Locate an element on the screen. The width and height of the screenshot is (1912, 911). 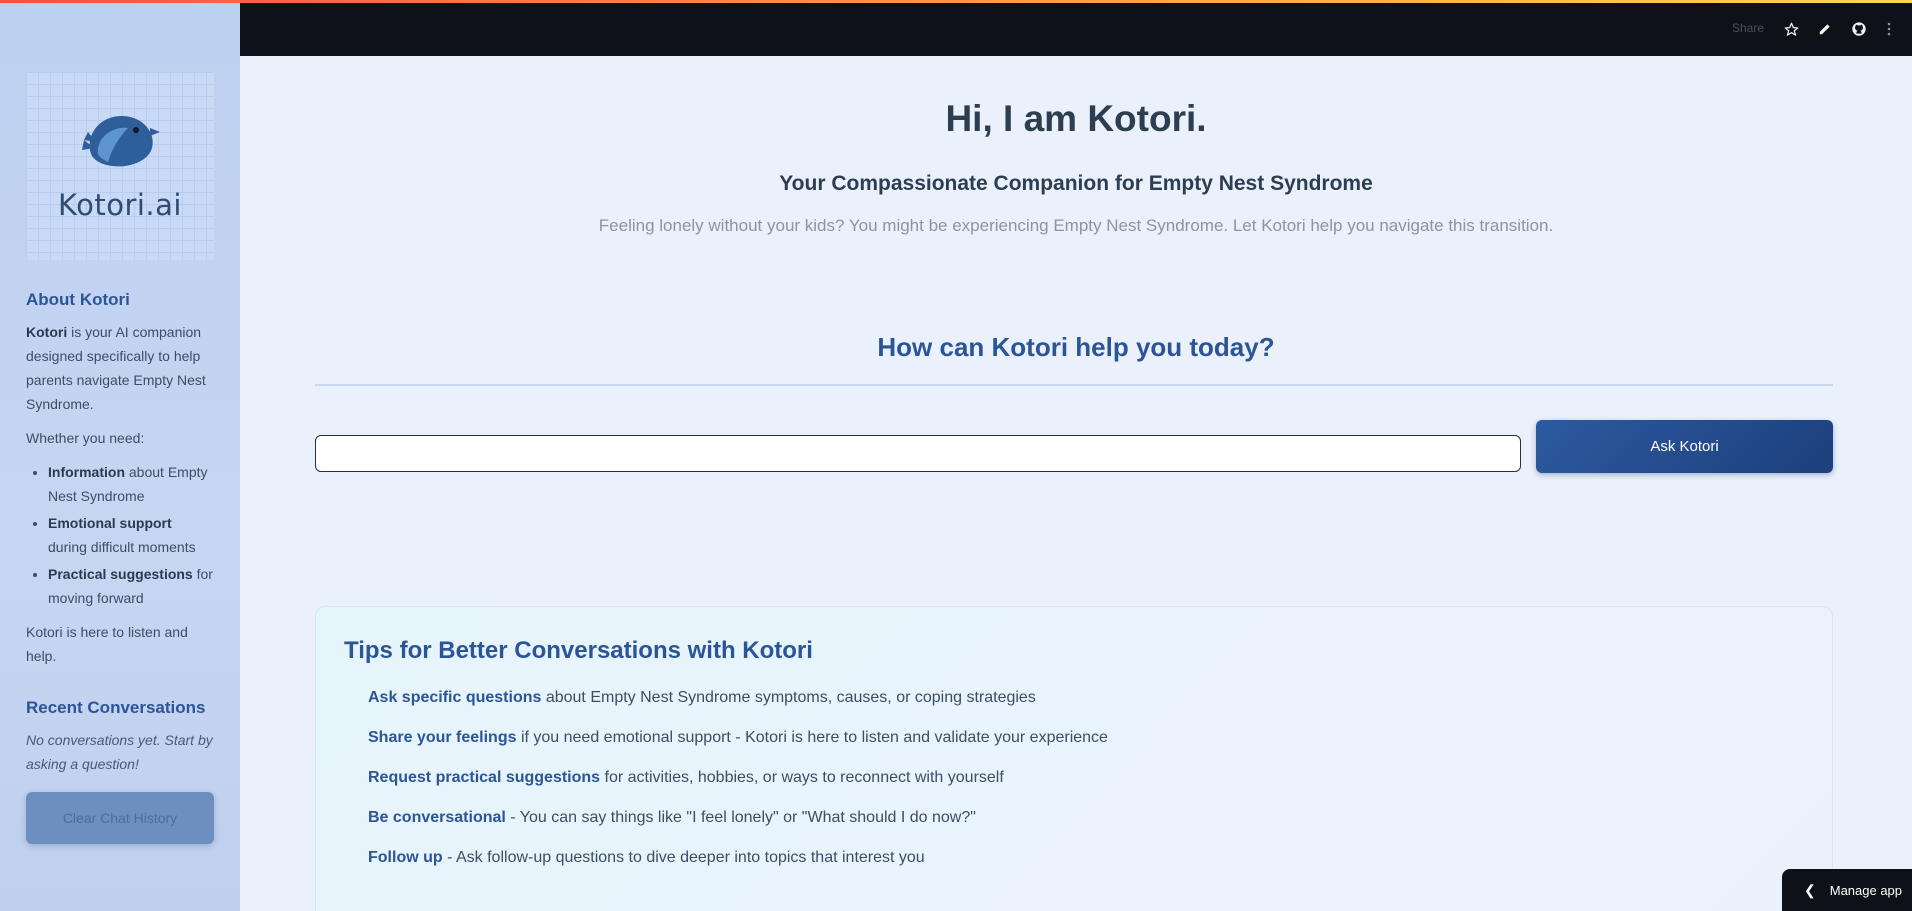
tip-key: Share your feelings is located at coordinates (442, 737).